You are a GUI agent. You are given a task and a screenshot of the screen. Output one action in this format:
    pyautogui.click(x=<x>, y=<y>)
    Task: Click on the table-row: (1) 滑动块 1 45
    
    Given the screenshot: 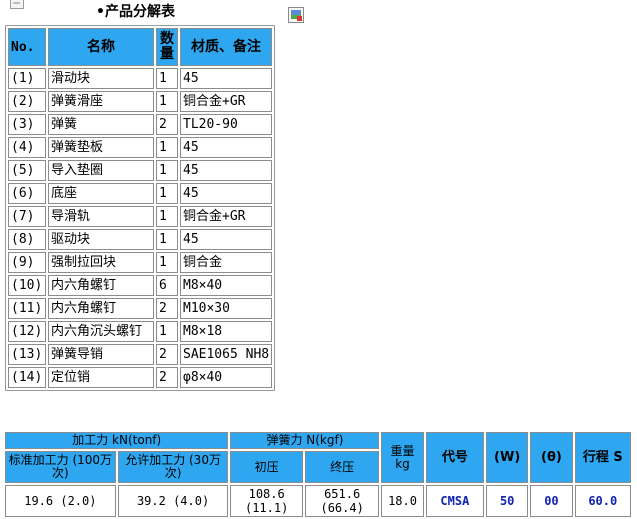 What is the action you would take?
    pyautogui.click(x=140, y=78)
    